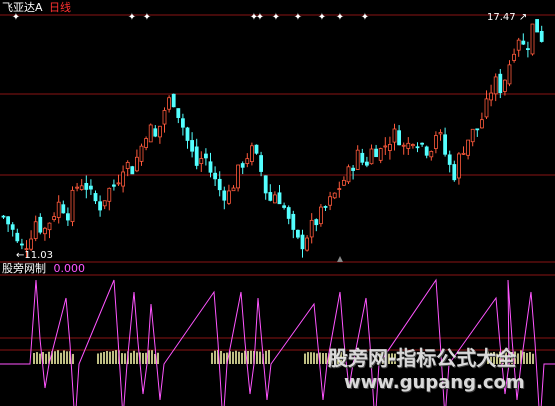 The width and height of the screenshot is (555, 406). I want to click on sub-panel-title: 股旁网制 0.000, so click(43, 269).